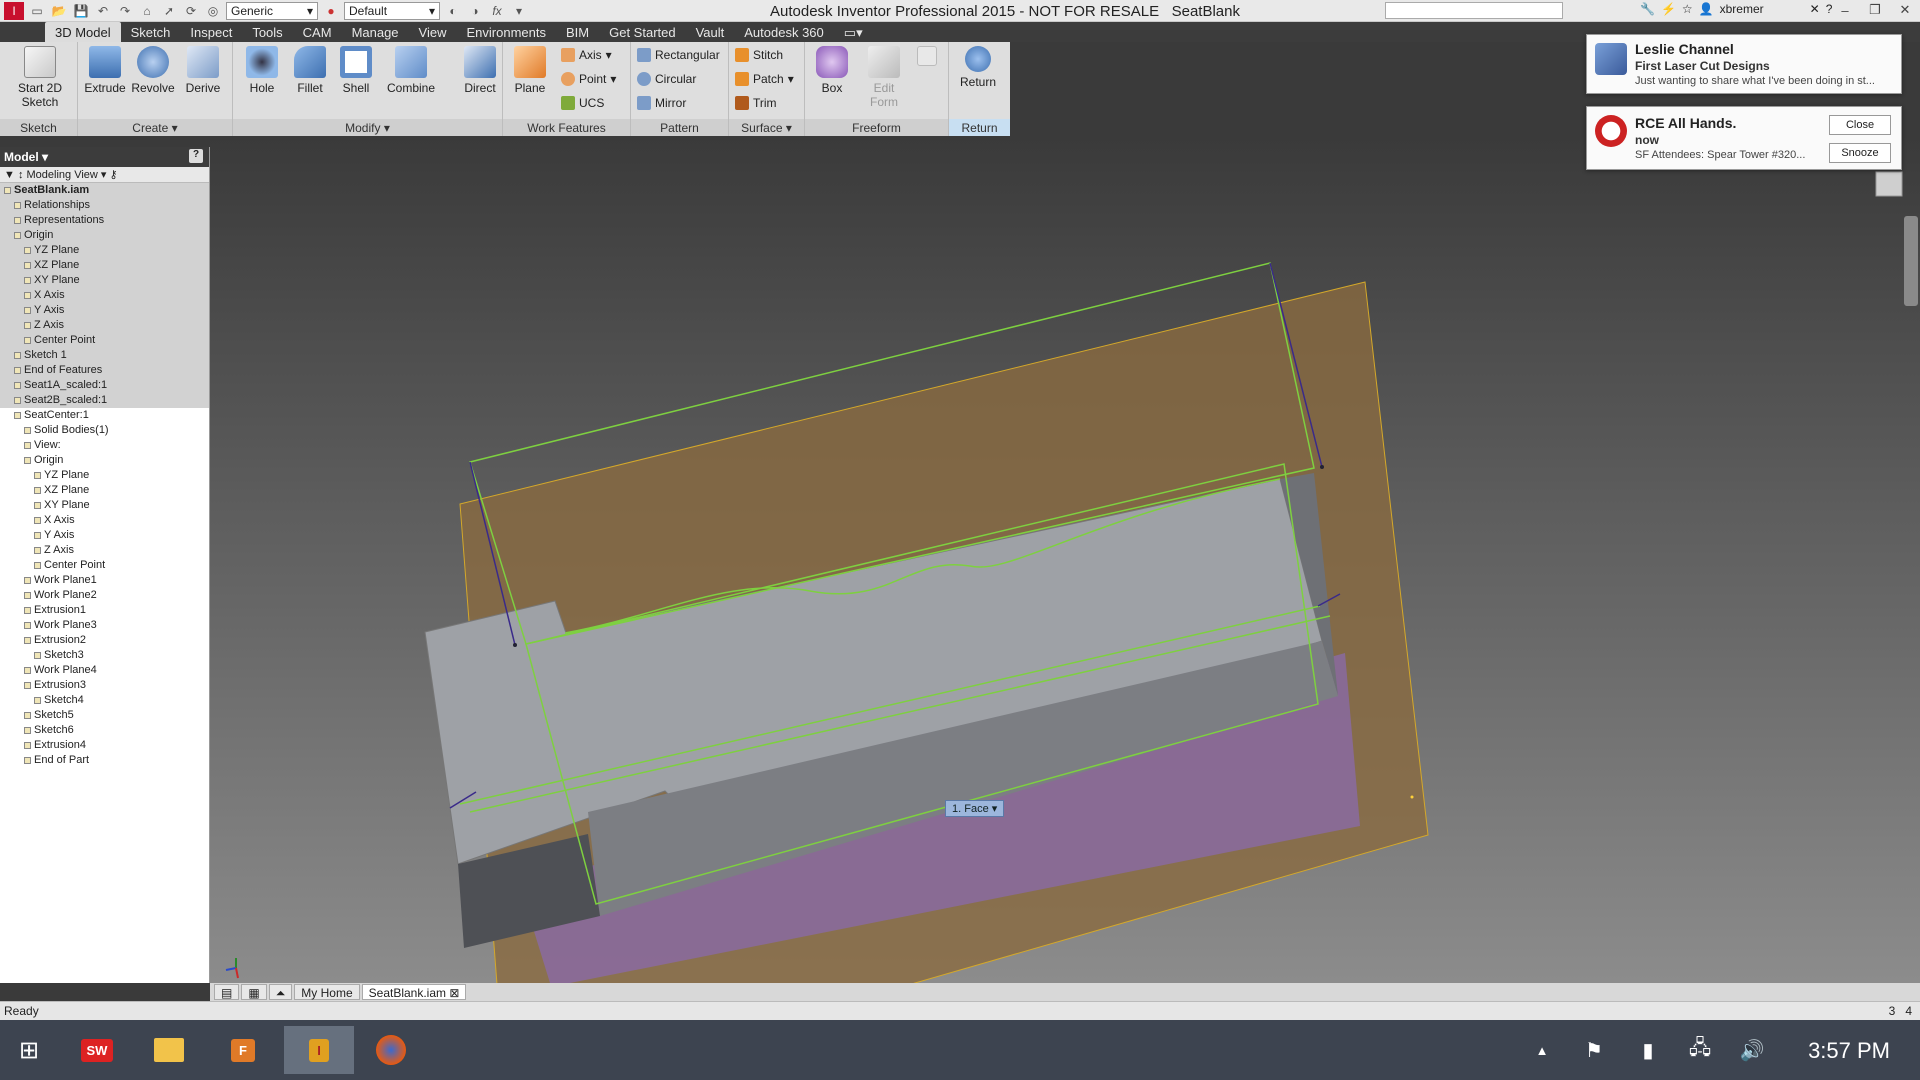 The width and height of the screenshot is (1920, 1080). I want to click on tree-item: End of Part, so click(104, 760).